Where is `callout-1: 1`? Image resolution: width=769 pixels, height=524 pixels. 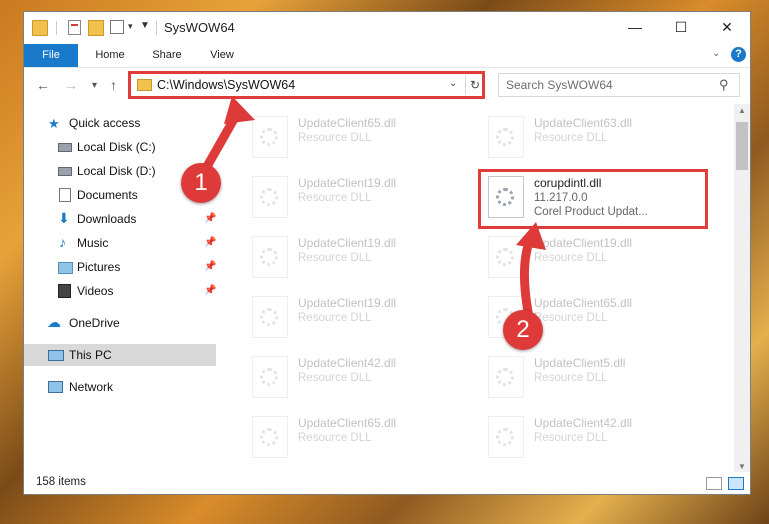
callout-1: 1 is located at coordinates (201, 183).